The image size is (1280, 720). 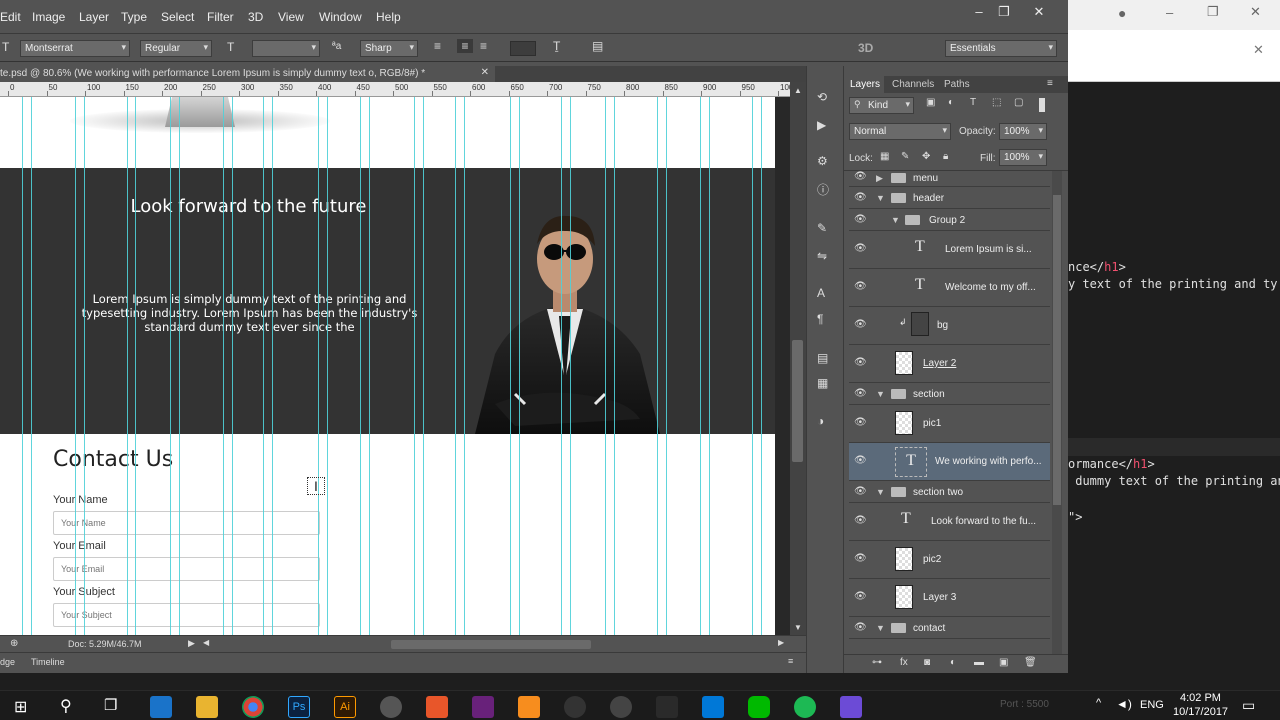 I want to click on file-explorer-icon, so click(x=207, y=707).